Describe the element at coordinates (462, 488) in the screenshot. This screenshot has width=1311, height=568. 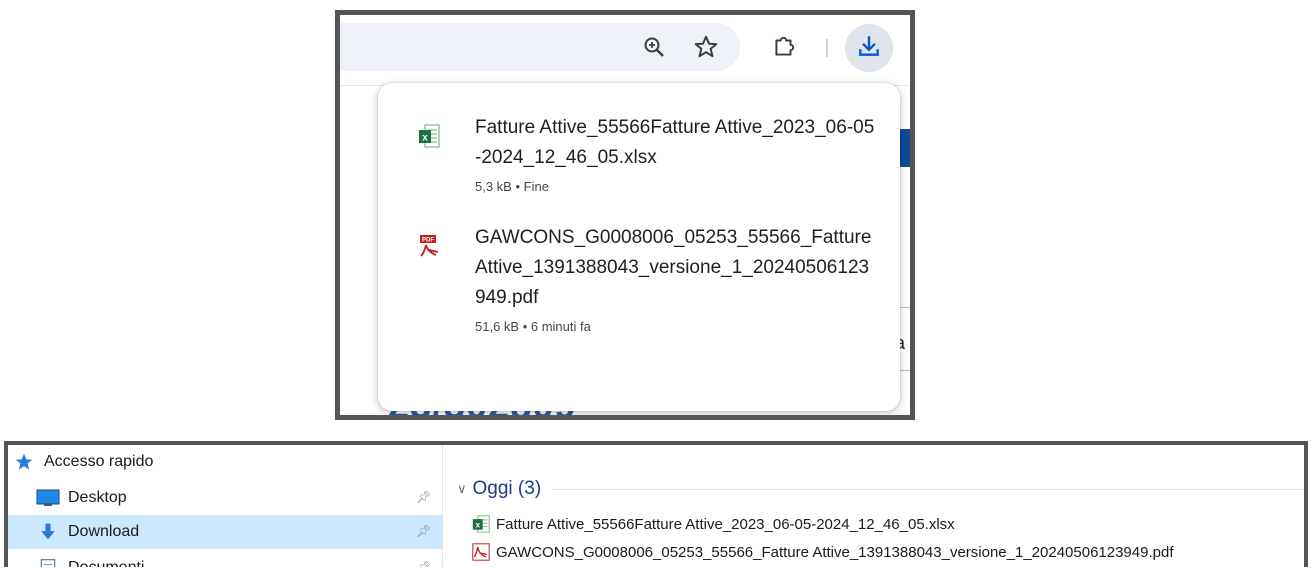
I see `chevron-down-icon: ∨` at that location.